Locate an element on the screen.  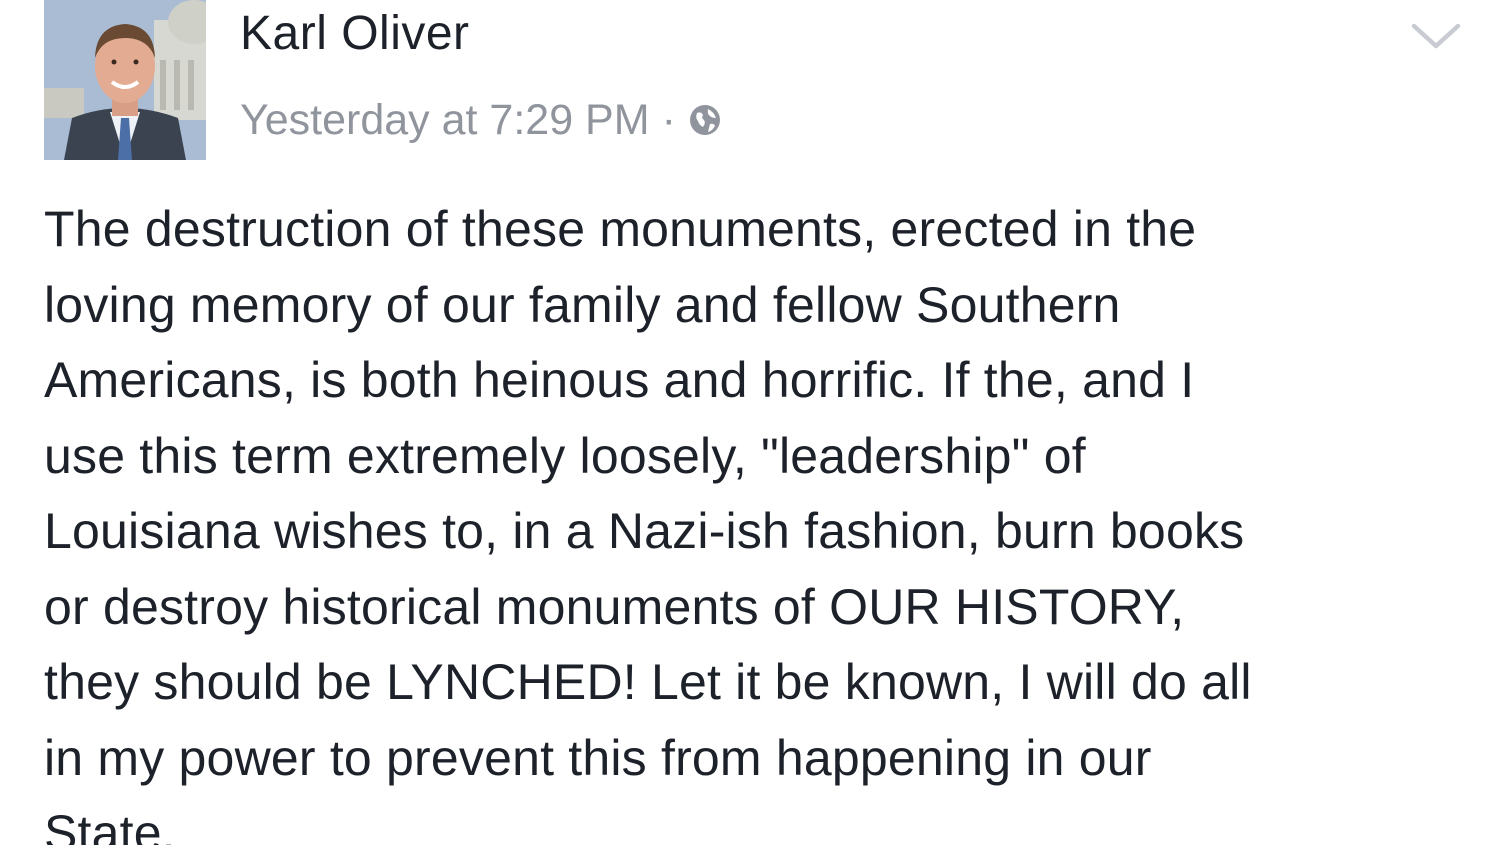
author-name: Karl Oliver is located at coordinates (355, 34).